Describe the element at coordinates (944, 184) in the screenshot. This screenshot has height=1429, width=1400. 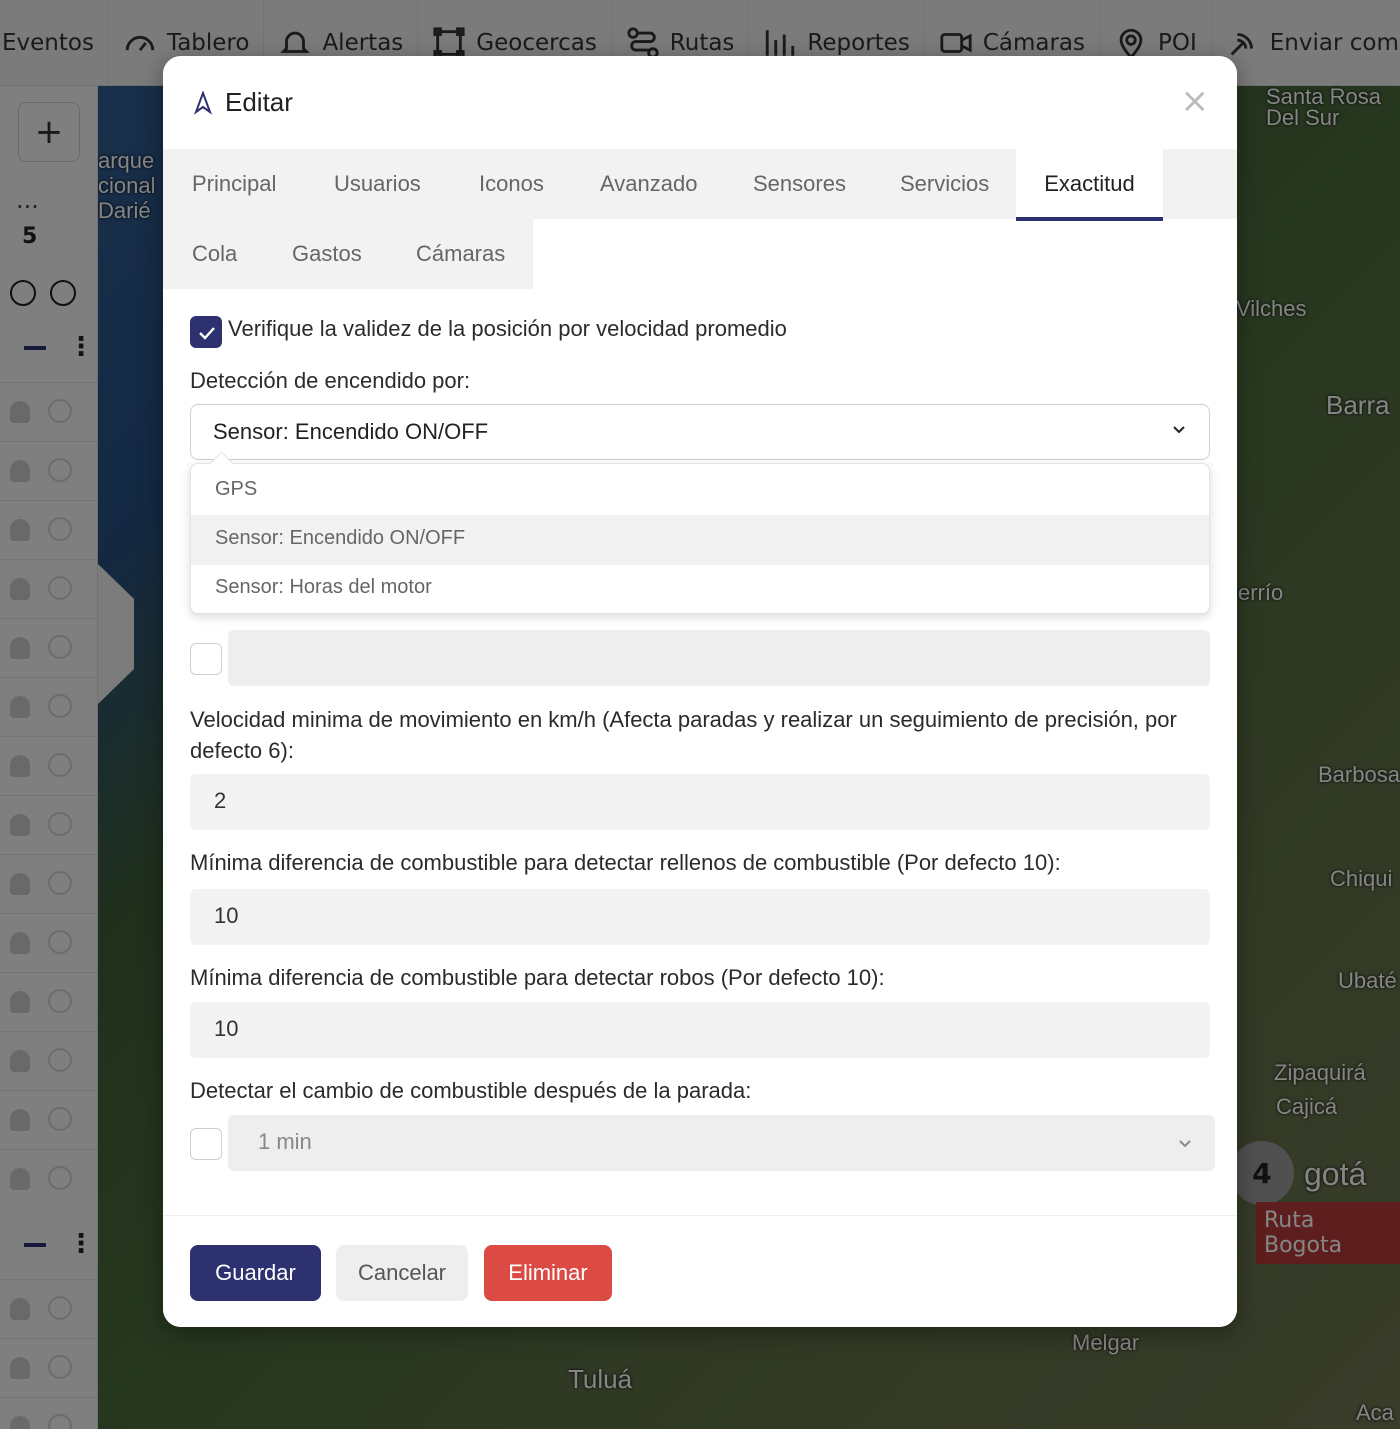
I see `tab-servicios: Servicios` at that location.